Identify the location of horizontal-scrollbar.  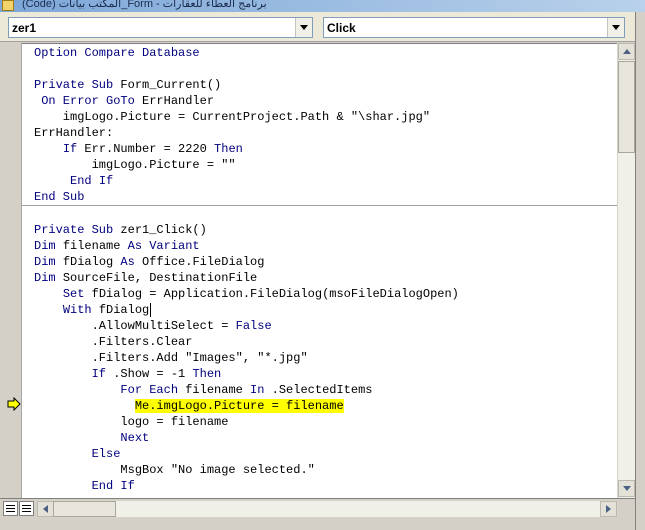
(327, 509).